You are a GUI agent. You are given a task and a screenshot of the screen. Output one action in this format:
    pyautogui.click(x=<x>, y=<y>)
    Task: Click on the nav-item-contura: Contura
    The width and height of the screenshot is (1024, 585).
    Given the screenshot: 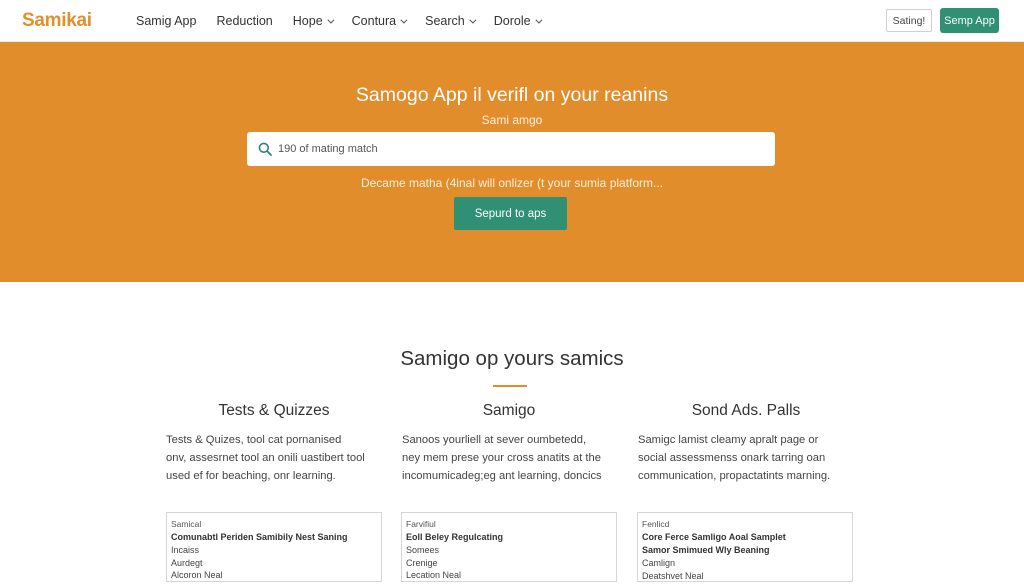 What is the action you would take?
    pyautogui.click(x=379, y=21)
    